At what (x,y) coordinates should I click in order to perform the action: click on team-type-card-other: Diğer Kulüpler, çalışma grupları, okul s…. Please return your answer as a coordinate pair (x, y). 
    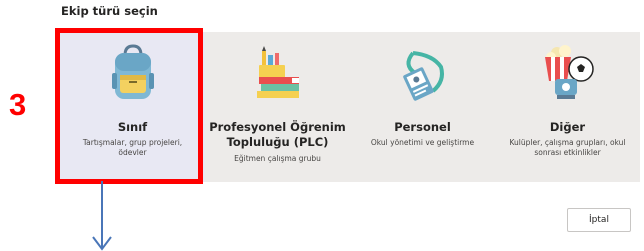
    Looking at the image, I should click on (567, 107).